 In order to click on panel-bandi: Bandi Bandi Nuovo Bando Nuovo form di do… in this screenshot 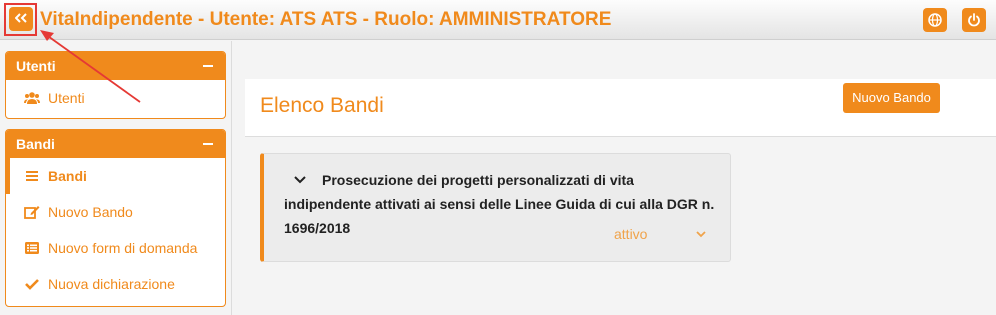, I will do `click(115, 218)`.